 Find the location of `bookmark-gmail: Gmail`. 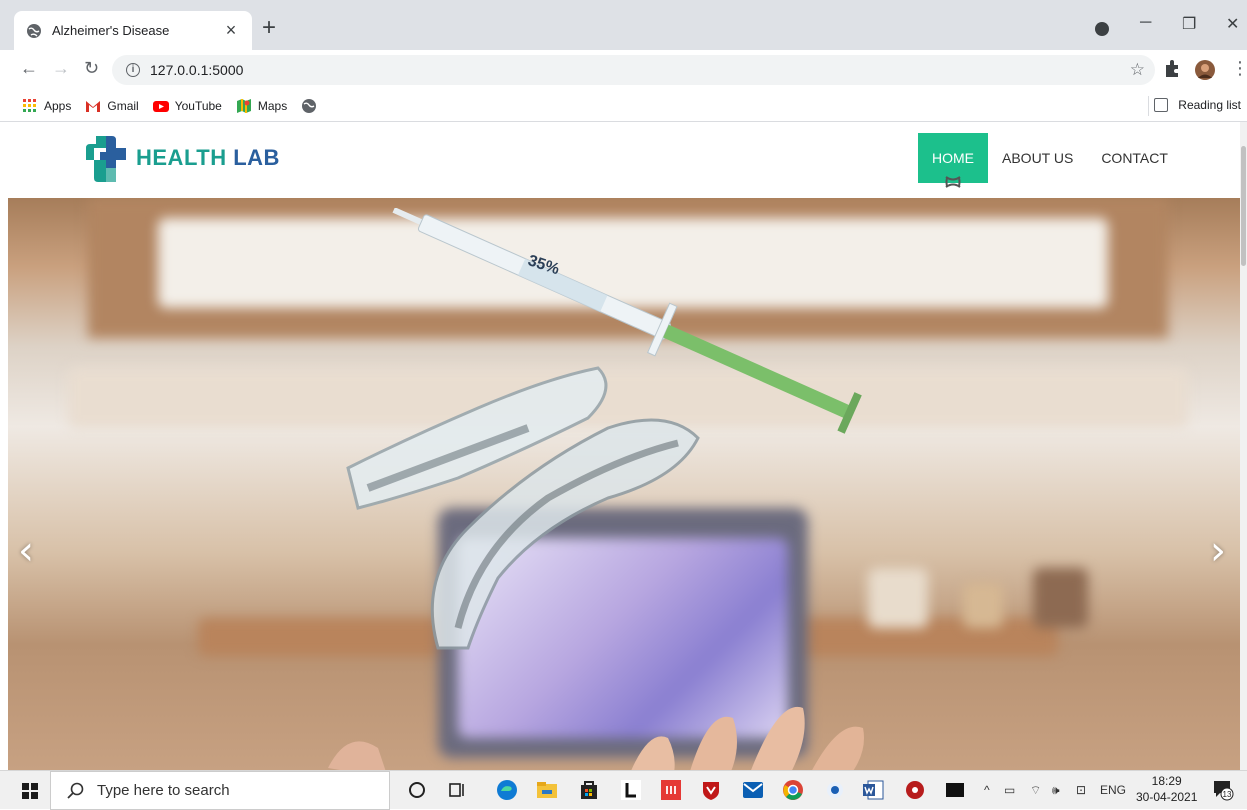

bookmark-gmail: Gmail is located at coordinates (112, 106).